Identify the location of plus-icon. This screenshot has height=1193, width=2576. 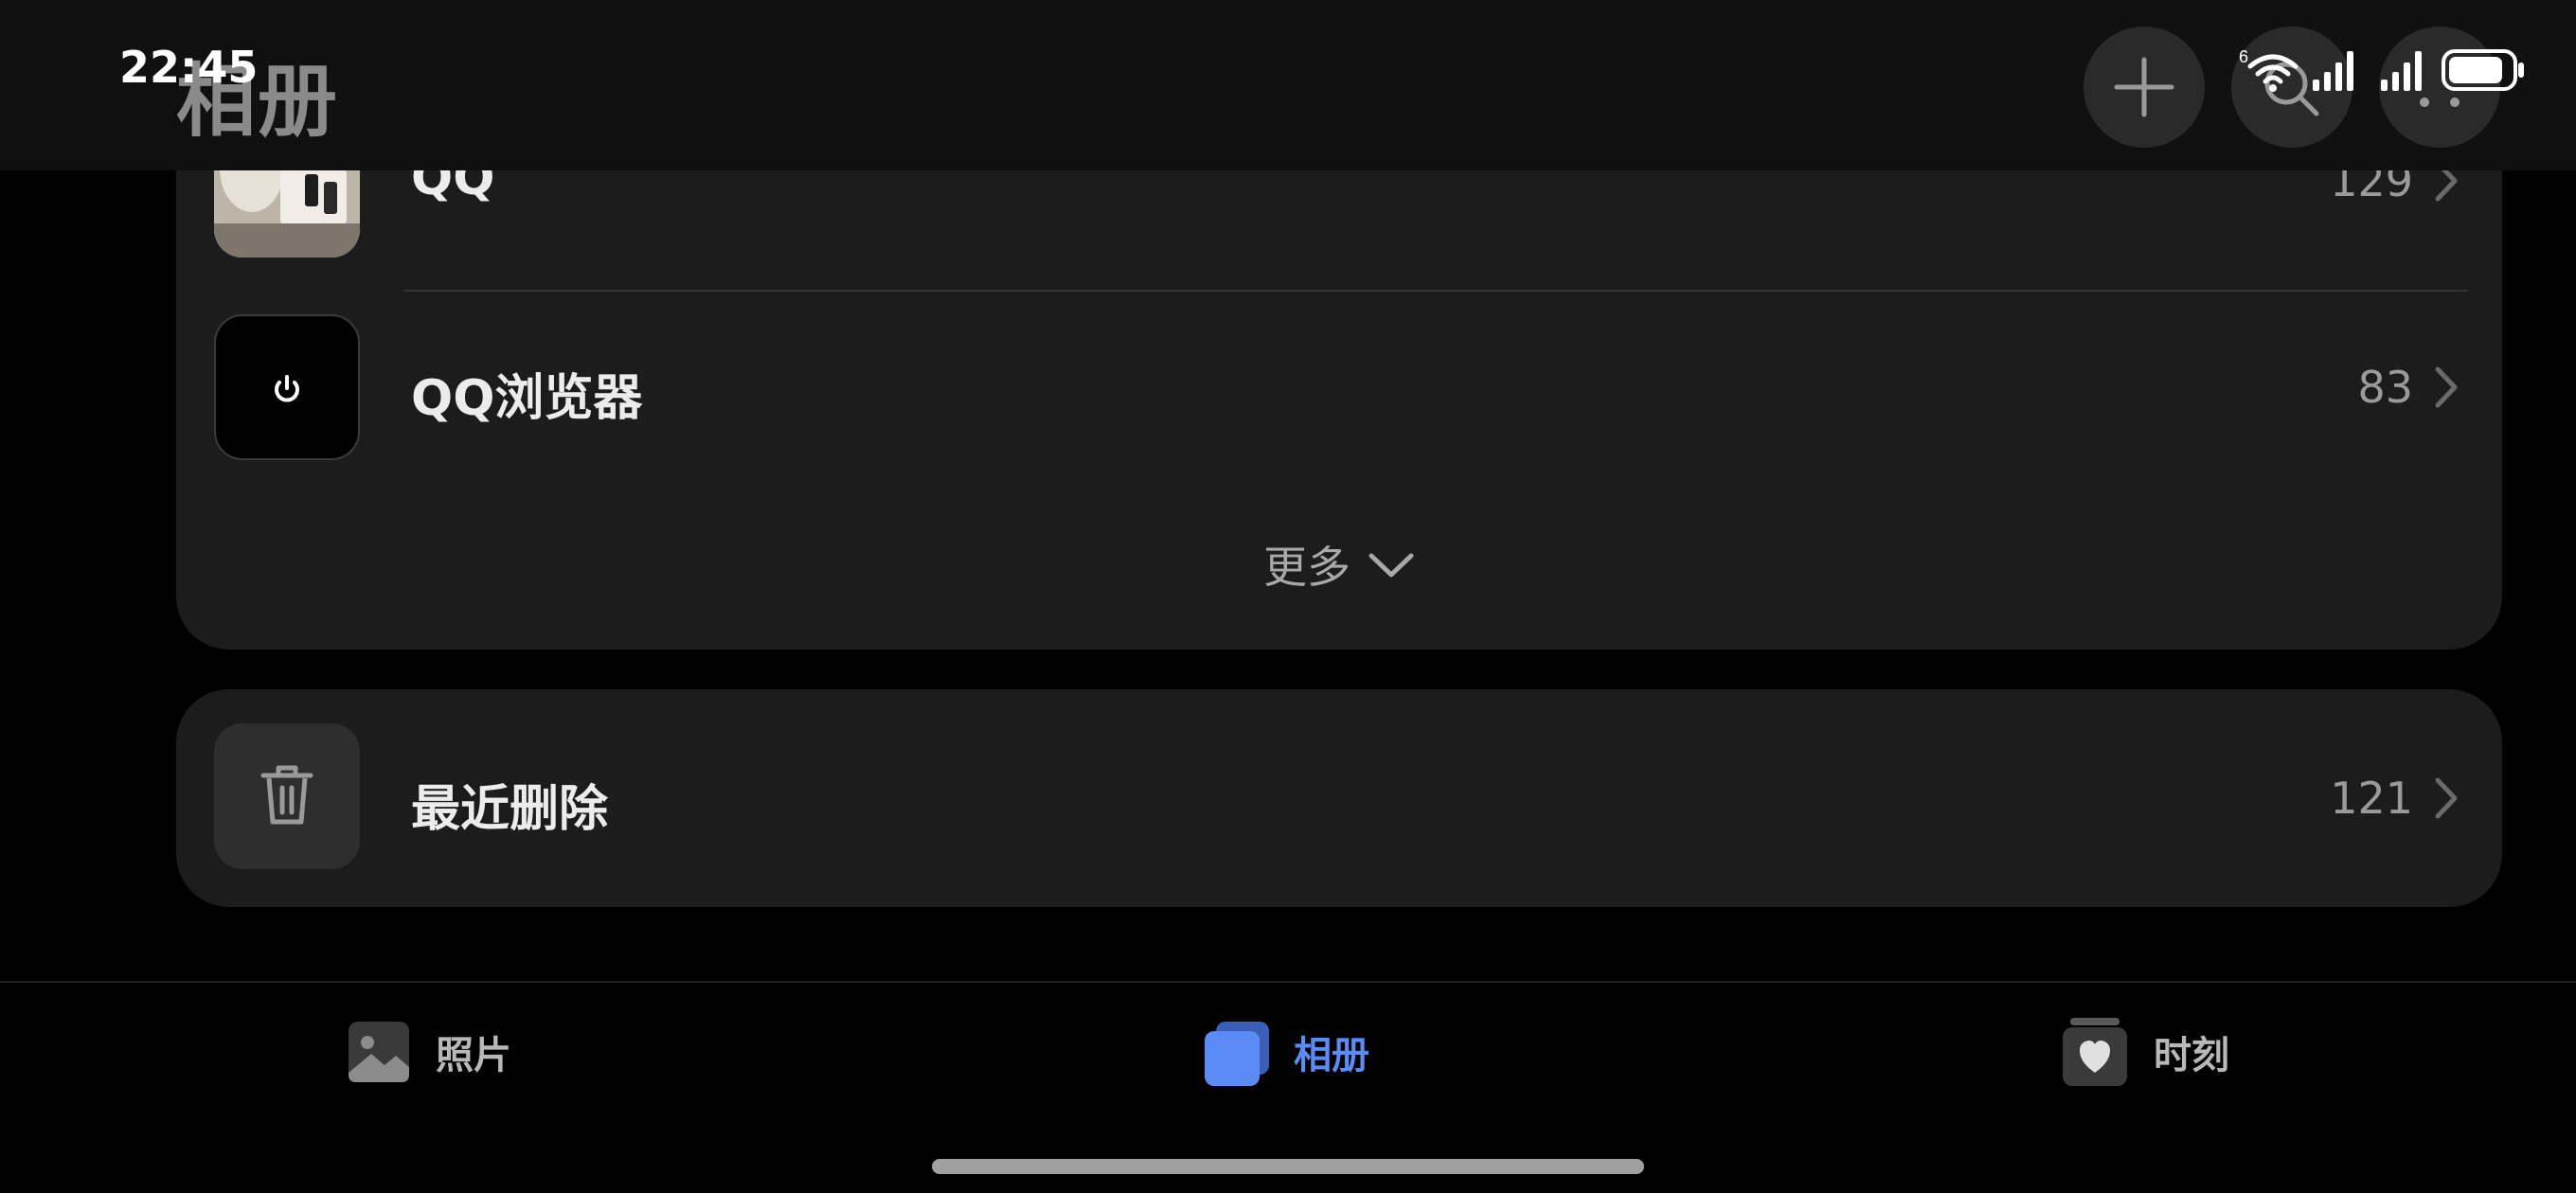
(2144, 87).